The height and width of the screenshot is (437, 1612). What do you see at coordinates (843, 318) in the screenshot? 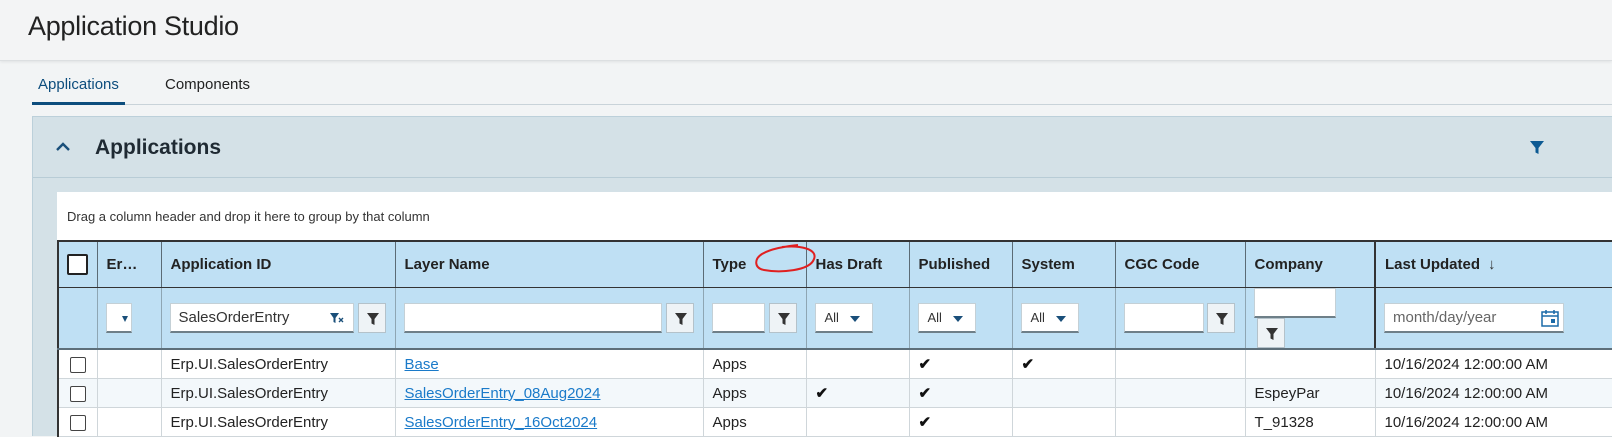
I see `has-draft-filter-dropdown: All` at bounding box center [843, 318].